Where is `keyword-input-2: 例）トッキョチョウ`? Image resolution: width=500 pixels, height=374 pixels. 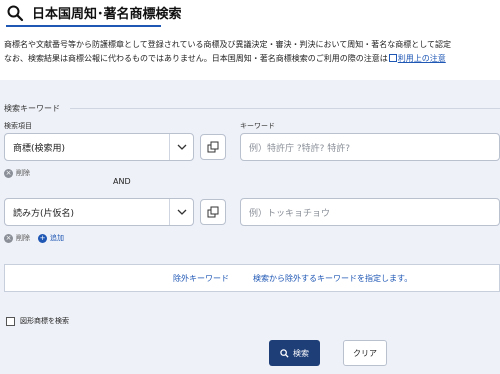
keyword-input-2: 例）トッキョチョウ is located at coordinates (370, 212).